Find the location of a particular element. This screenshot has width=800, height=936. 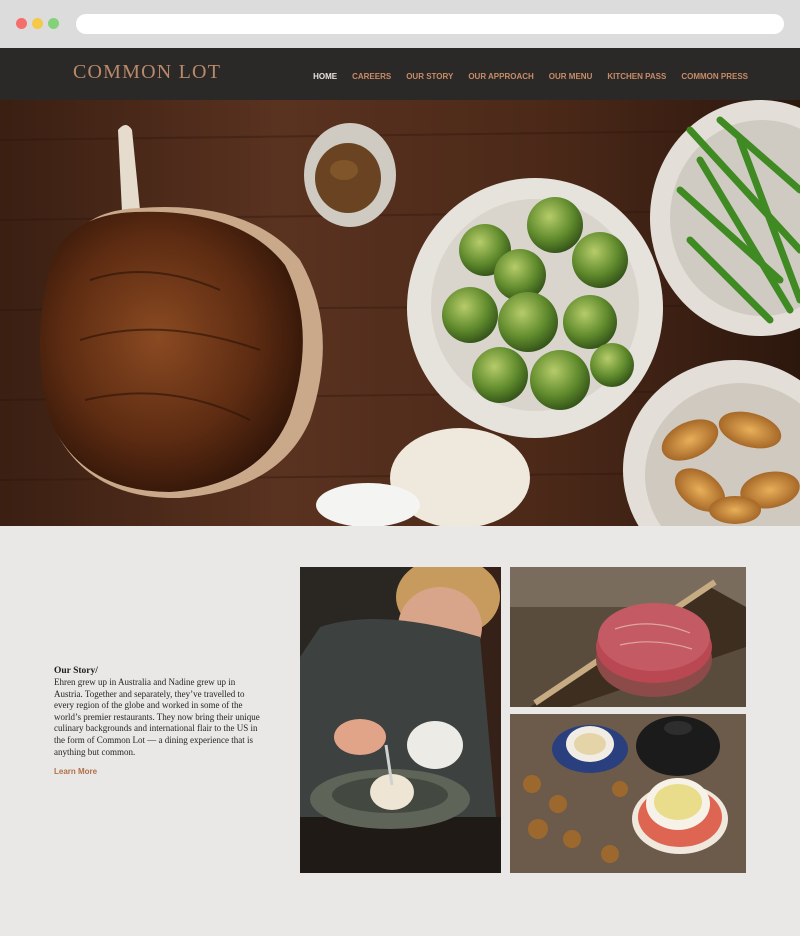

tea-service-photo is located at coordinates (628, 793).